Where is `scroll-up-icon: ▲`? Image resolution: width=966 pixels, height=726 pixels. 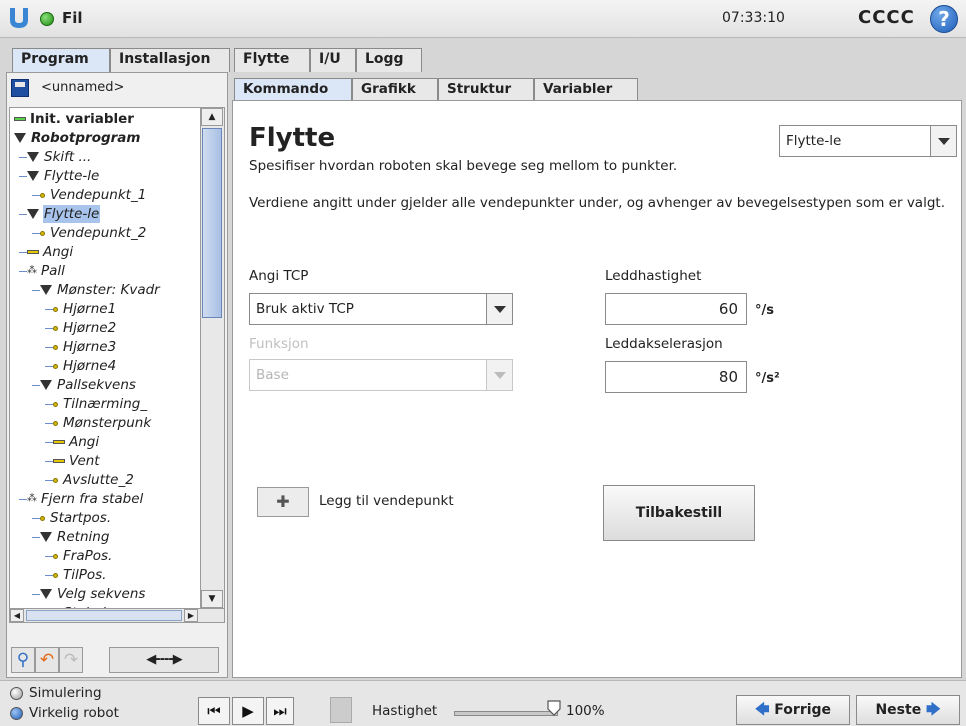 scroll-up-icon: ▲ is located at coordinates (212, 117).